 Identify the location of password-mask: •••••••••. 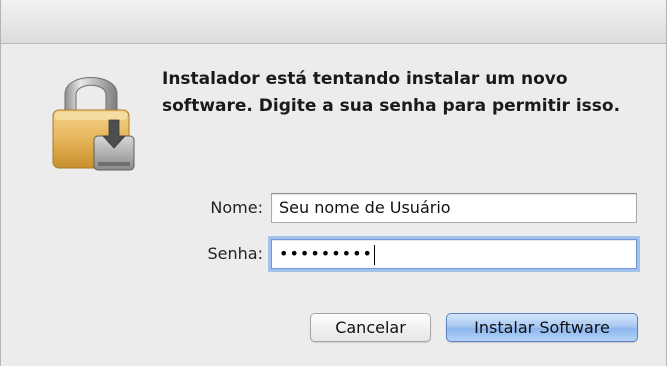
(326, 253).